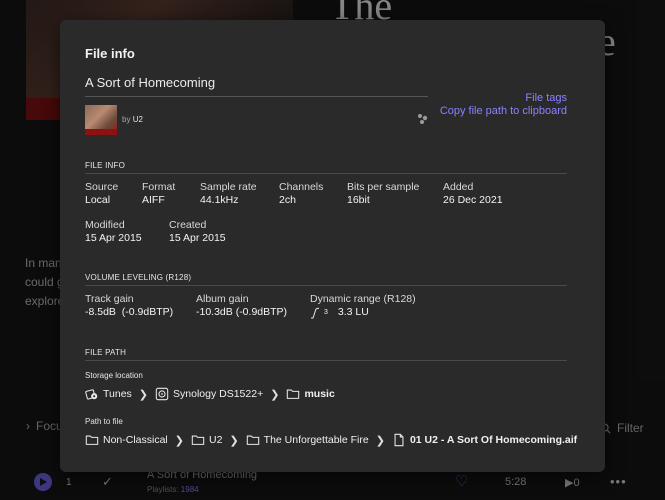 Image resolution: width=665 pixels, height=500 pixels. Describe the element at coordinates (353, 312) in the screenshot. I see `dynamic-range-value: 3.3 LU` at that location.